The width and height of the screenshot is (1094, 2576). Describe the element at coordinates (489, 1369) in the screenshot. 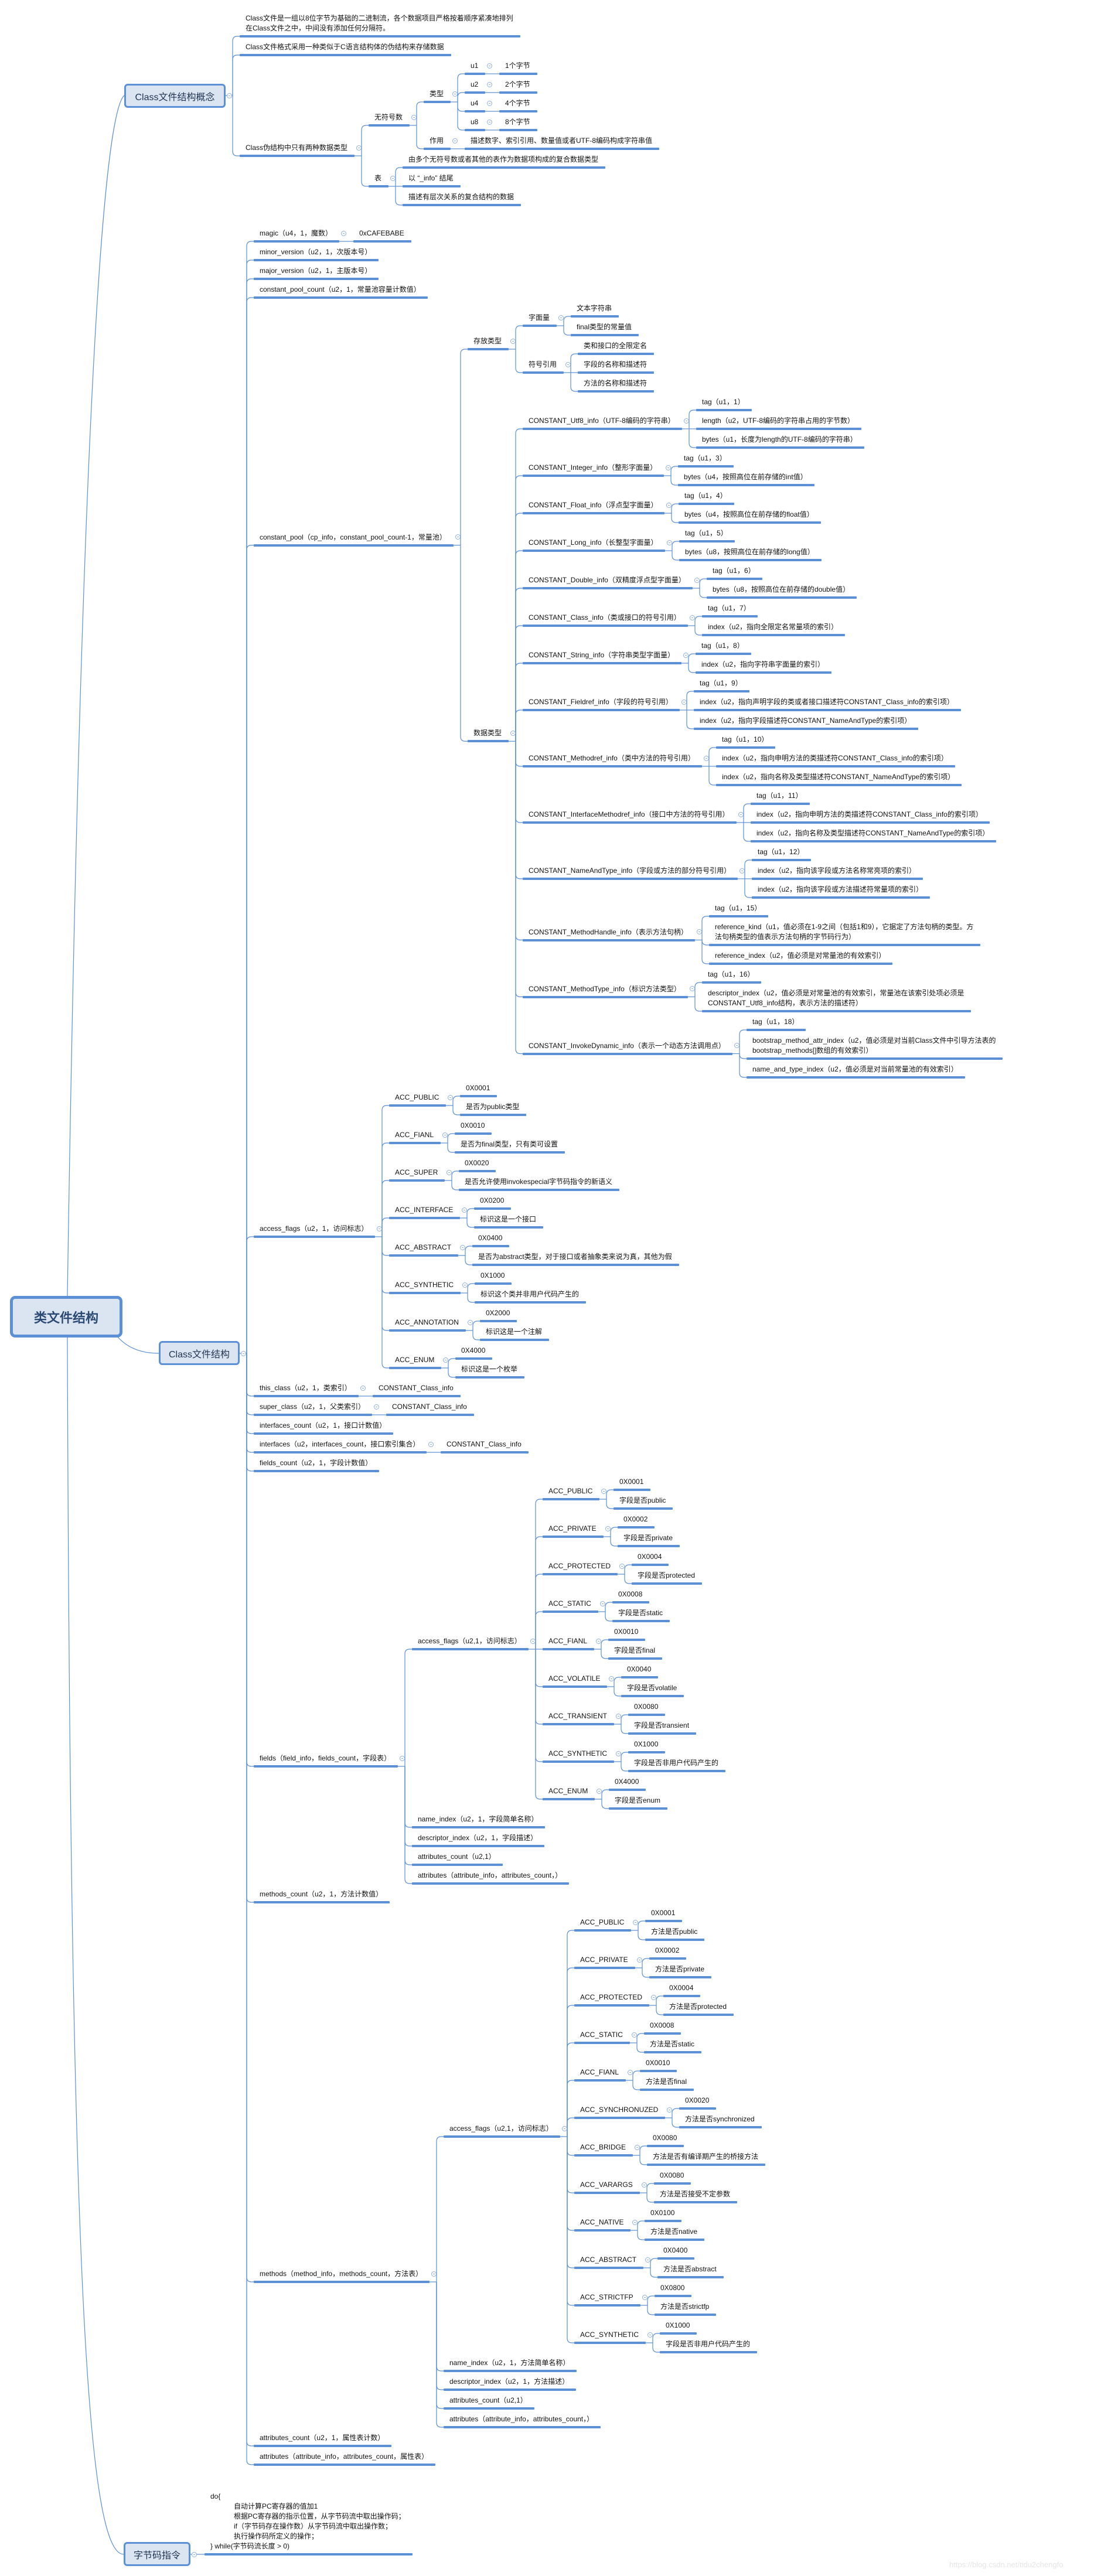

I see `leaf-topic-node: 标识这是一个枚举` at that location.